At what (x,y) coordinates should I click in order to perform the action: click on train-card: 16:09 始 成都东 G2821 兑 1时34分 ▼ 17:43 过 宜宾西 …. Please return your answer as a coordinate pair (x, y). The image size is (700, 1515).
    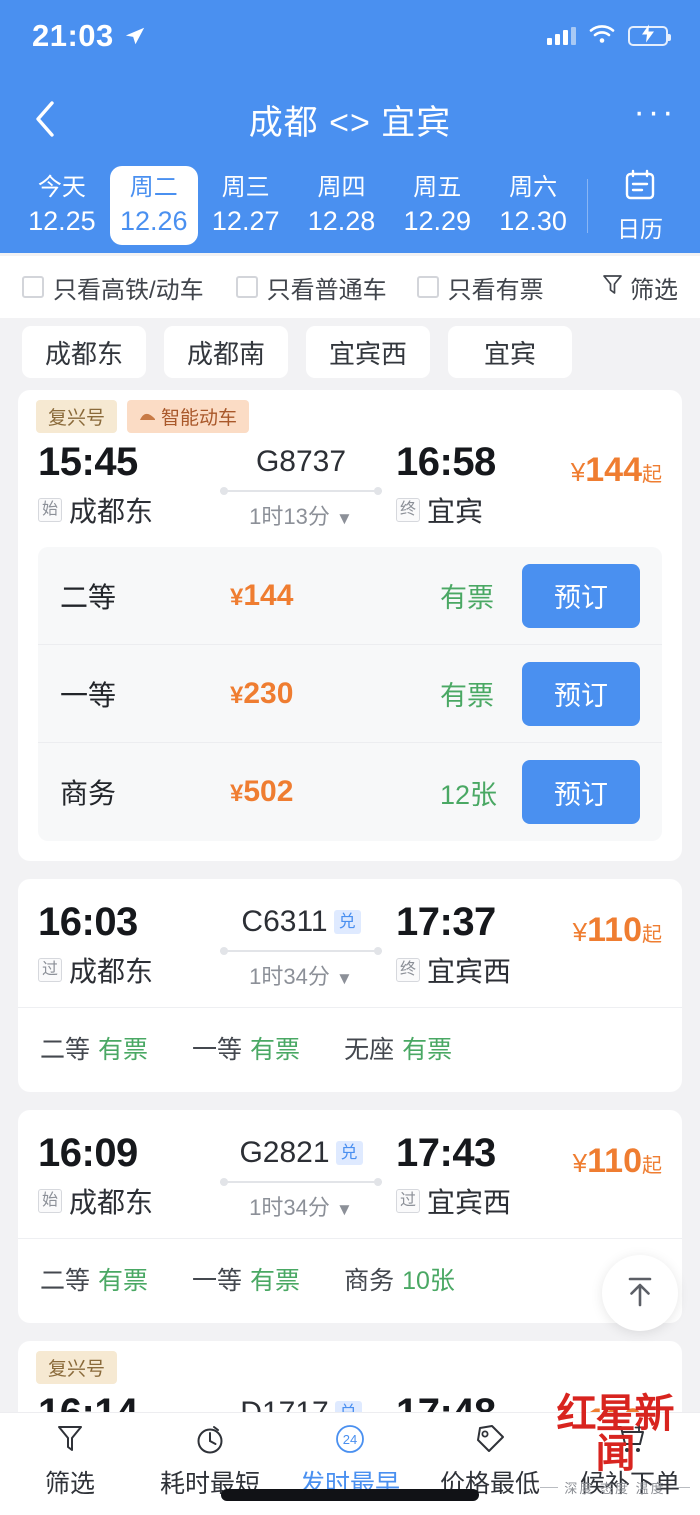
    Looking at the image, I should click on (350, 1216).